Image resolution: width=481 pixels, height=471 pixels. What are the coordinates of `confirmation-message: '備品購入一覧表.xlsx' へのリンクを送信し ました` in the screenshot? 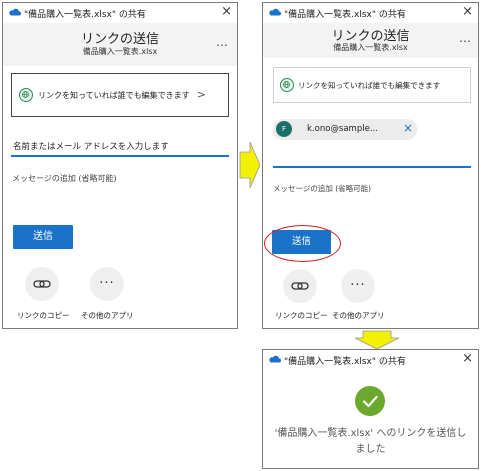 It's located at (370, 442).